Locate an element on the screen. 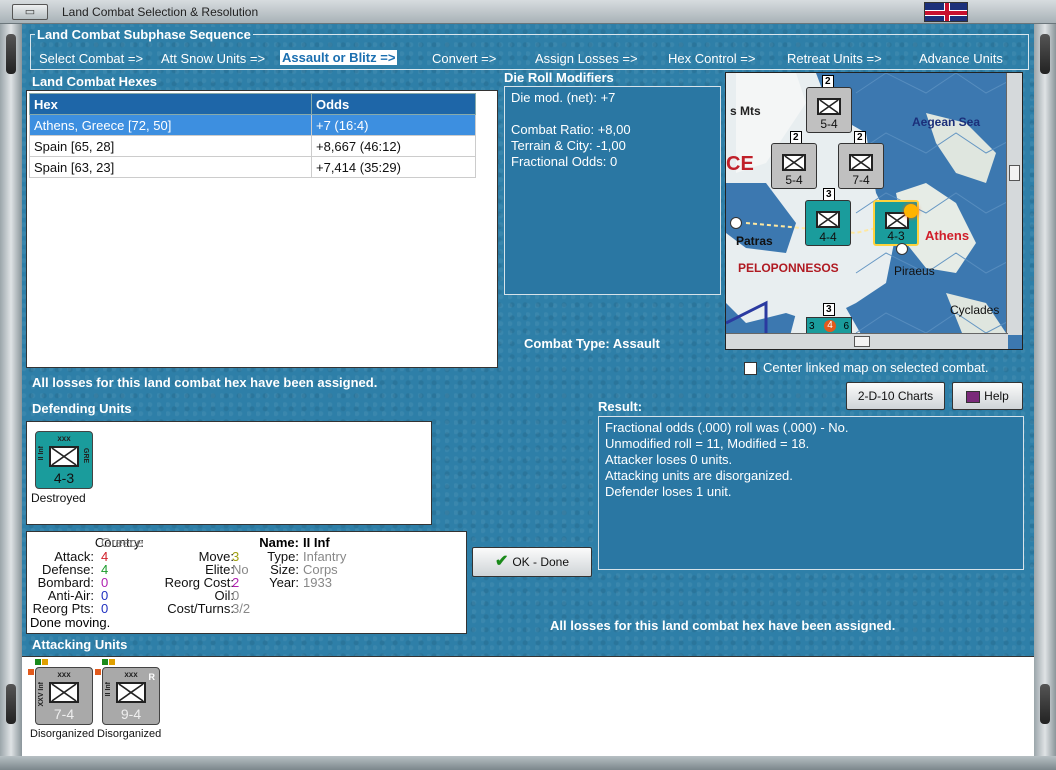 The height and width of the screenshot is (770, 1056). defending-units-panel: xxx II Inf GRE 4-3 Destroyed is located at coordinates (229, 473).